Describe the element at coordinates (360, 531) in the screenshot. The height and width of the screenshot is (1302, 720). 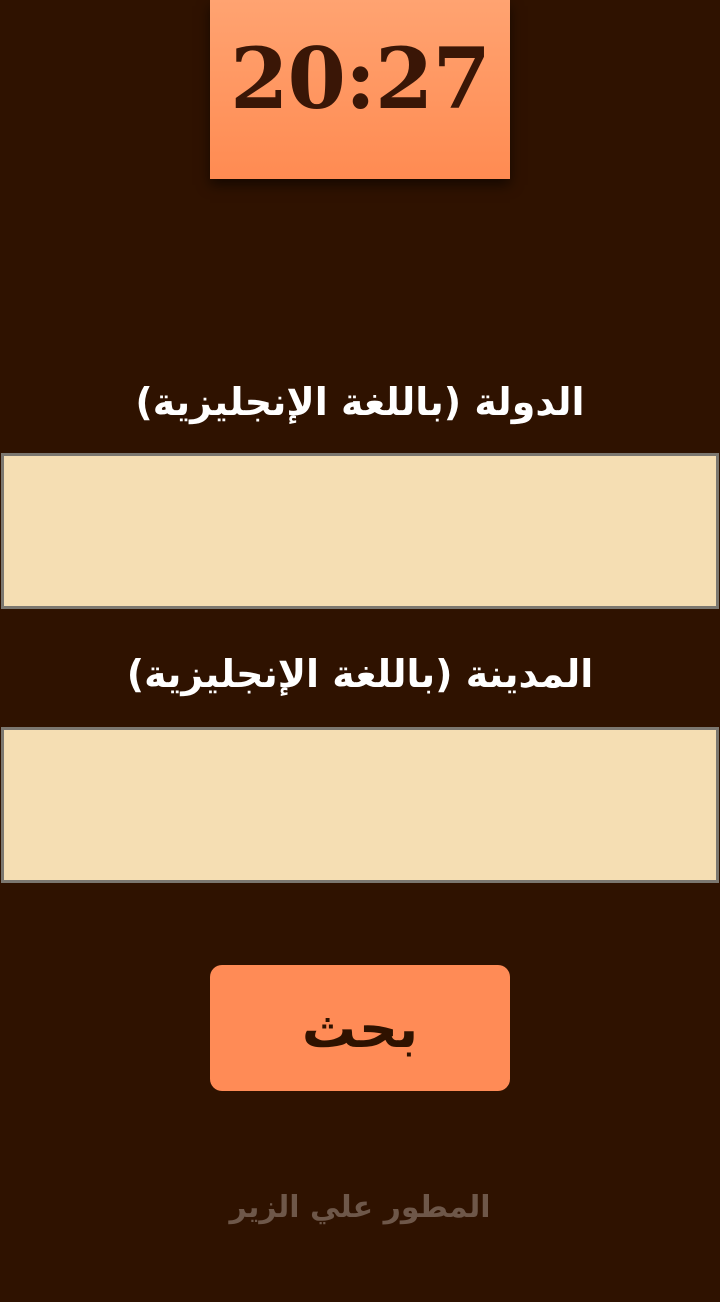
I see `country-input` at that location.